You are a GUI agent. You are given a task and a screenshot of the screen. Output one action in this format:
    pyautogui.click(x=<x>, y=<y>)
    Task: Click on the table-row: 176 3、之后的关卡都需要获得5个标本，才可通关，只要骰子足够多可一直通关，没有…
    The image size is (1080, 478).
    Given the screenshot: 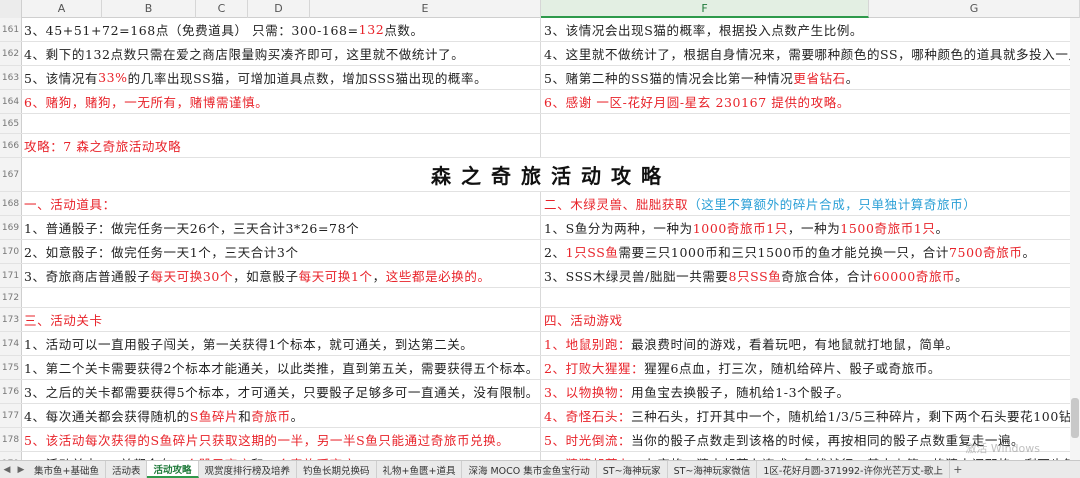 What is the action you would take?
    pyautogui.click(x=540, y=392)
    